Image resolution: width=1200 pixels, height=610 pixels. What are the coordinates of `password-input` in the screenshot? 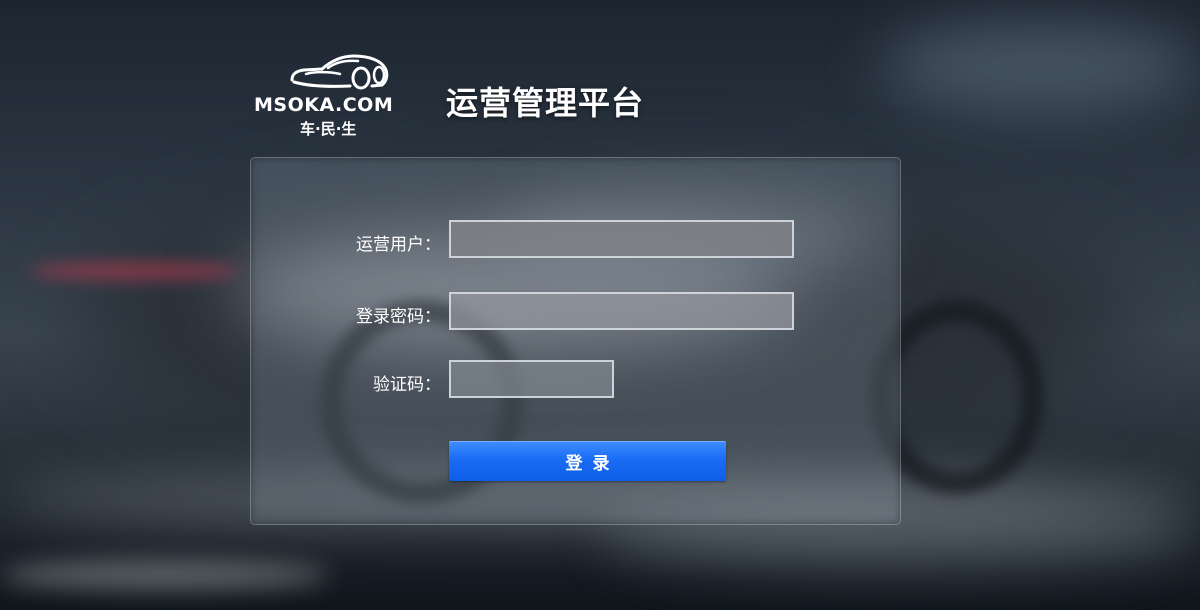 It's located at (621, 311).